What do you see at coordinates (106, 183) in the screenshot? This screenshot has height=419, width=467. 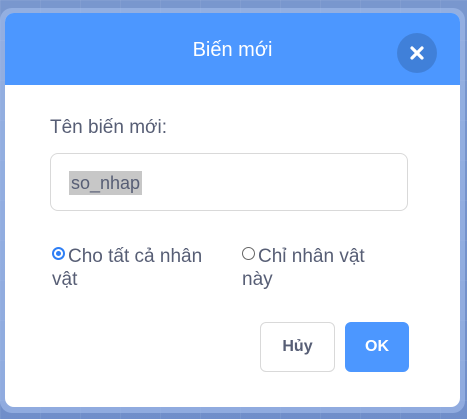 I see `variable-name-value: so_nhap` at bounding box center [106, 183].